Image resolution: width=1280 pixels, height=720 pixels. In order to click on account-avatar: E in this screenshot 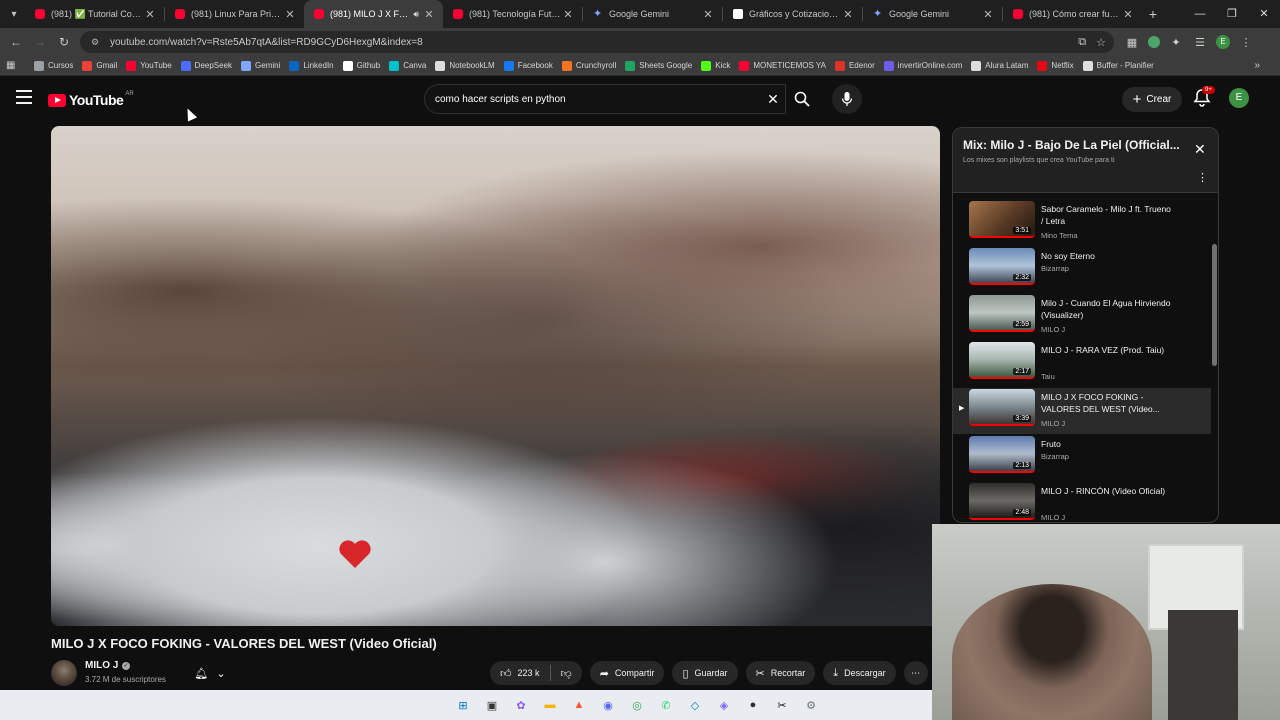, I will do `click(1239, 98)`.